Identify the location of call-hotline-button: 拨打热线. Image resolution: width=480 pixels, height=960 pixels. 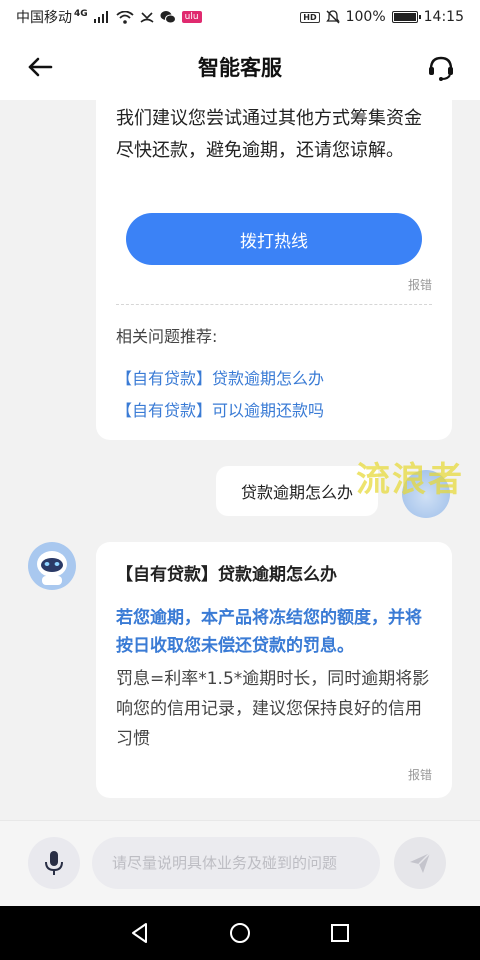
(274, 239).